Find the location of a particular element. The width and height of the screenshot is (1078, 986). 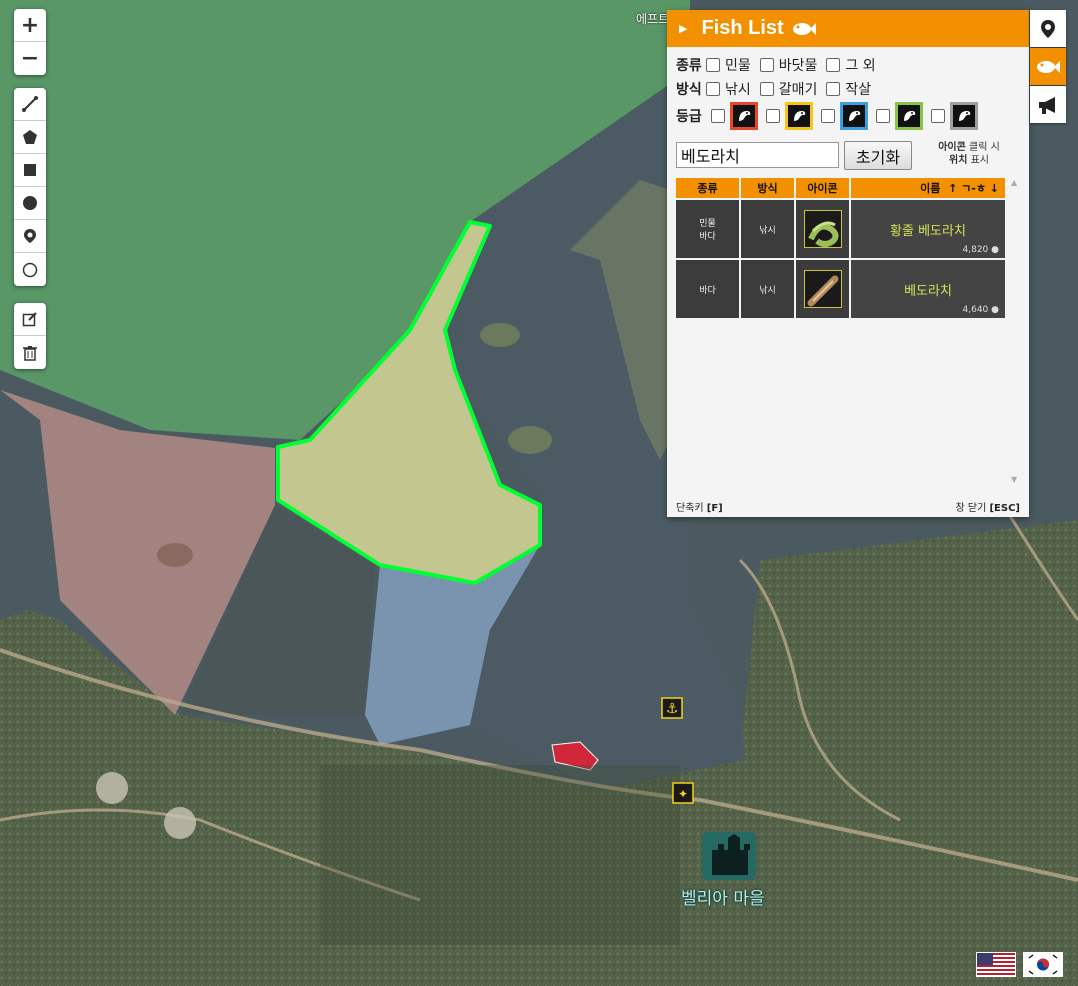

circle-outline-icon is located at coordinates (30, 269).